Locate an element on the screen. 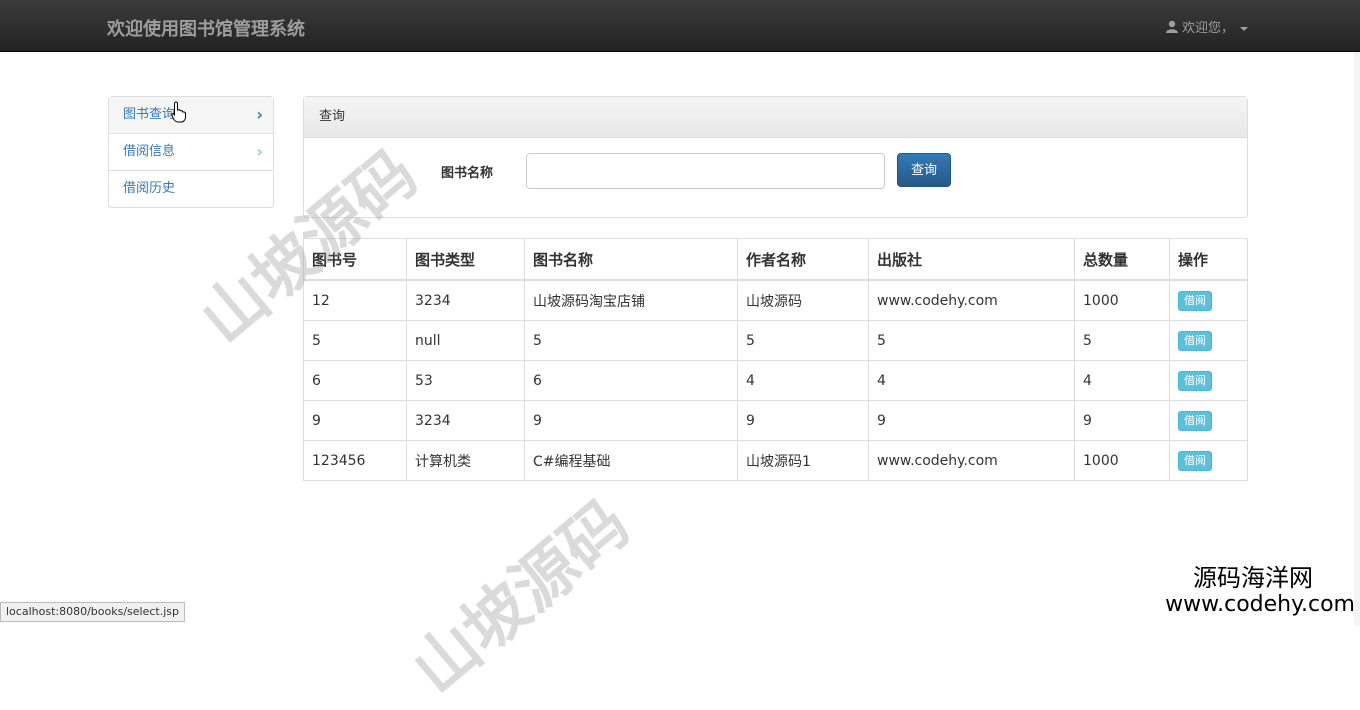 The height and width of the screenshot is (710, 1360). status-bar-url: localhost:8080/books/select.jsp is located at coordinates (92, 612).